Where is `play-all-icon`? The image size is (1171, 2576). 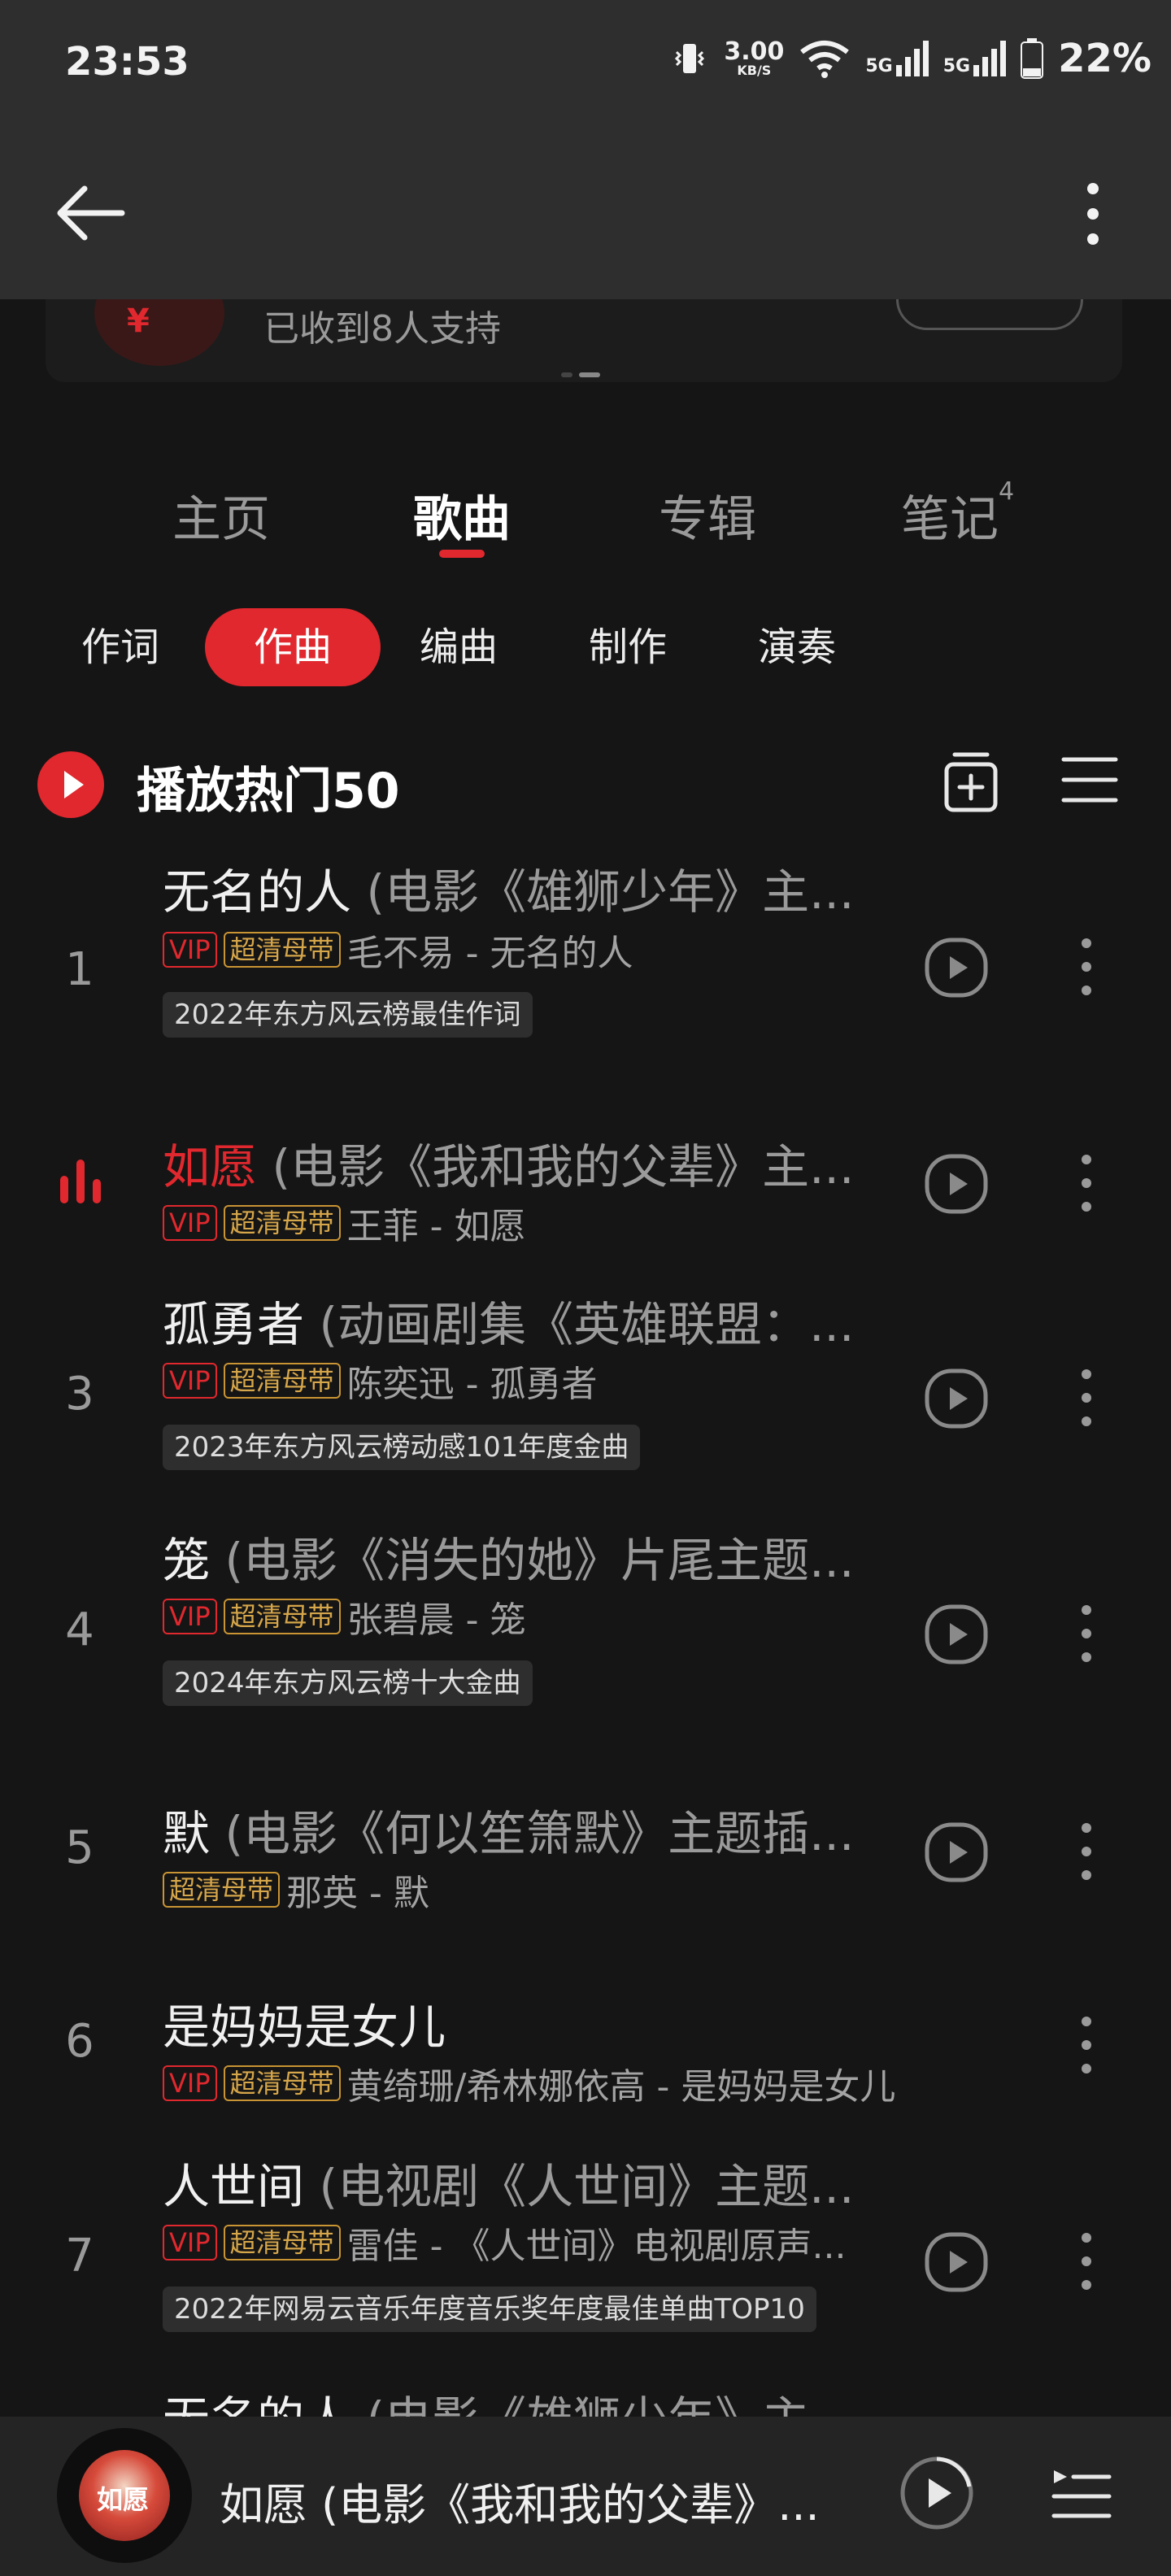
play-all-icon is located at coordinates (70, 784).